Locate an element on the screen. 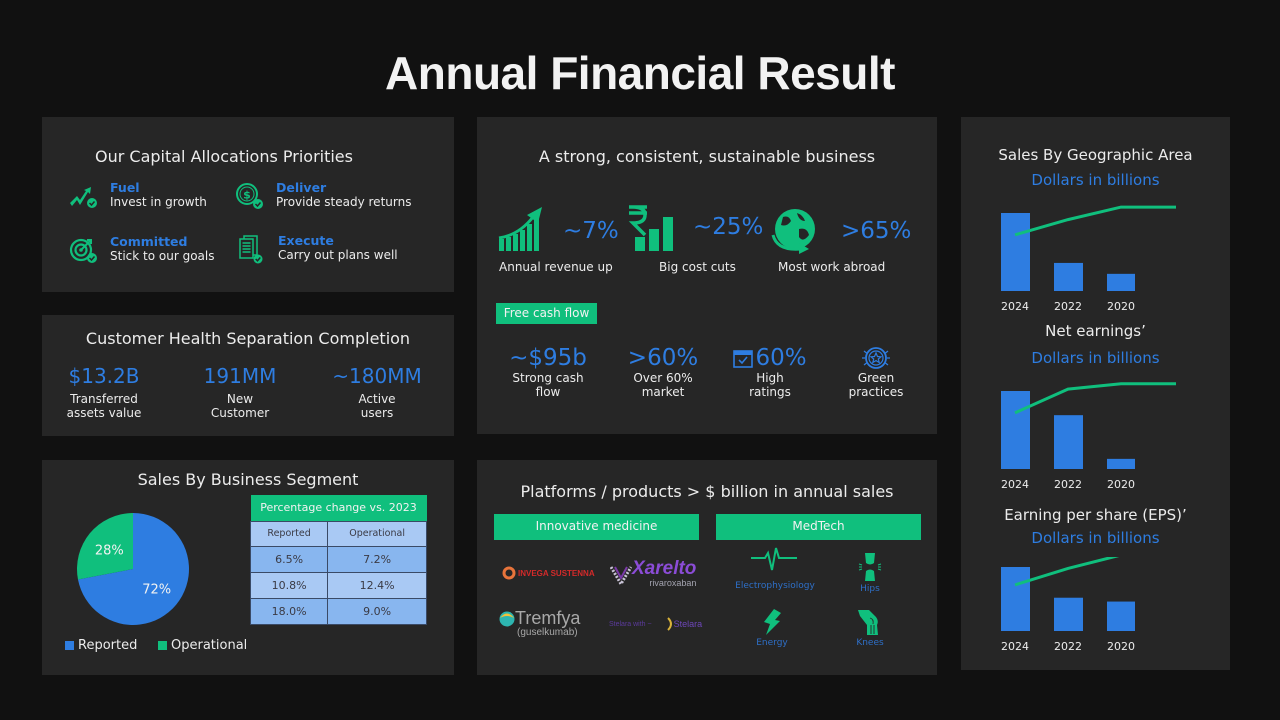  table-cell: 18.0% is located at coordinates (289, 611).